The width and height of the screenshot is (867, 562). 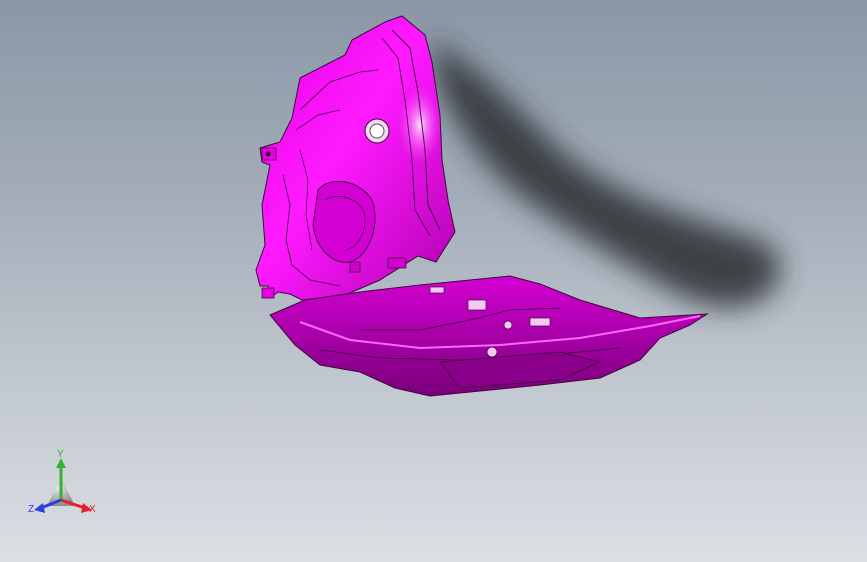 I want to click on triad-graphic, so click(x=63, y=485).